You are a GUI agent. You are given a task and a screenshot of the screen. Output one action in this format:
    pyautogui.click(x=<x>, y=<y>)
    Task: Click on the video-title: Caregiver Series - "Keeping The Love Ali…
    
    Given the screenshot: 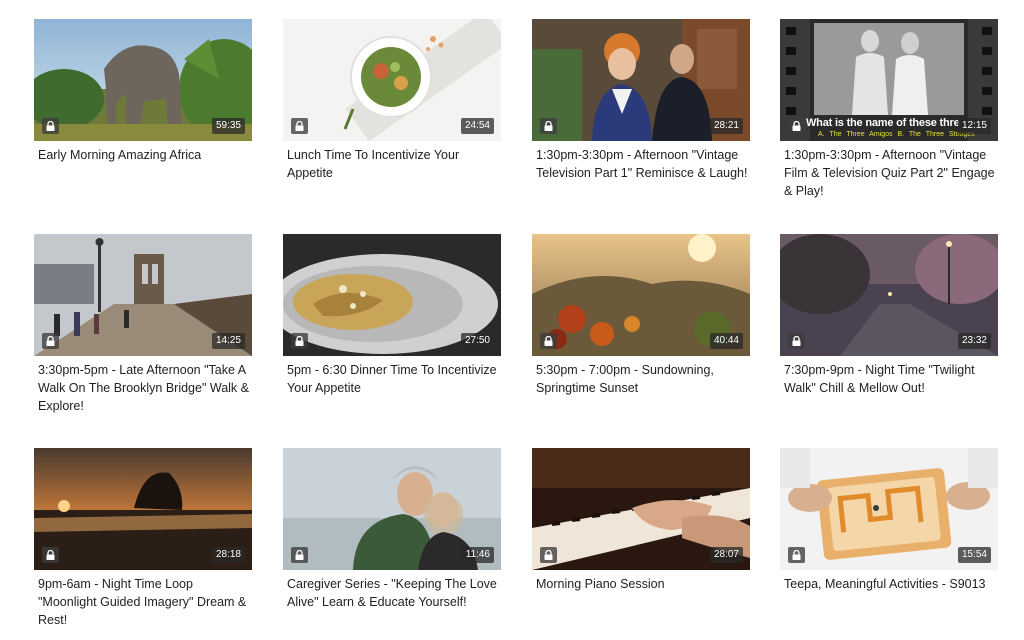 What is the action you would take?
    pyautogui.click(x=394, y=593)
    